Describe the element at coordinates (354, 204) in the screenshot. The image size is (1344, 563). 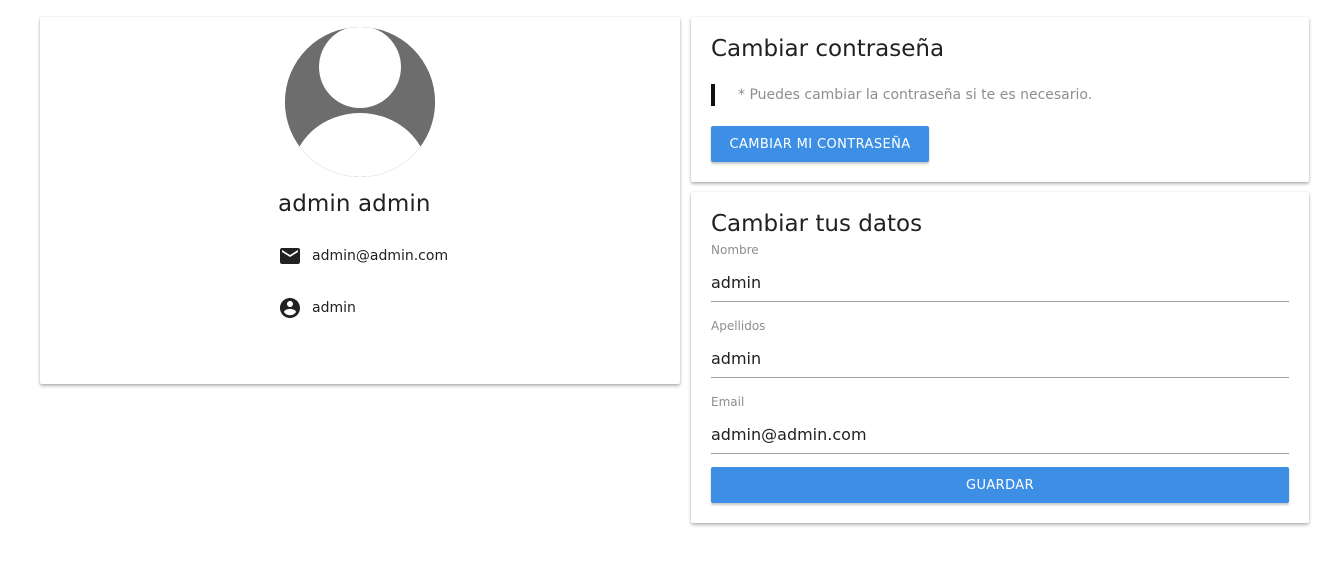
I see `profile-name: admin admin` at that location.